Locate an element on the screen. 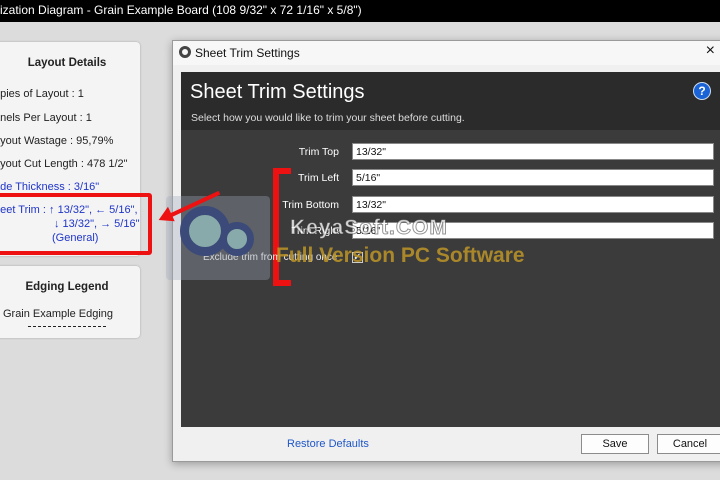  blade-thickness-link: ade Thickness : 3/16" is located at coordinates (49, 187).